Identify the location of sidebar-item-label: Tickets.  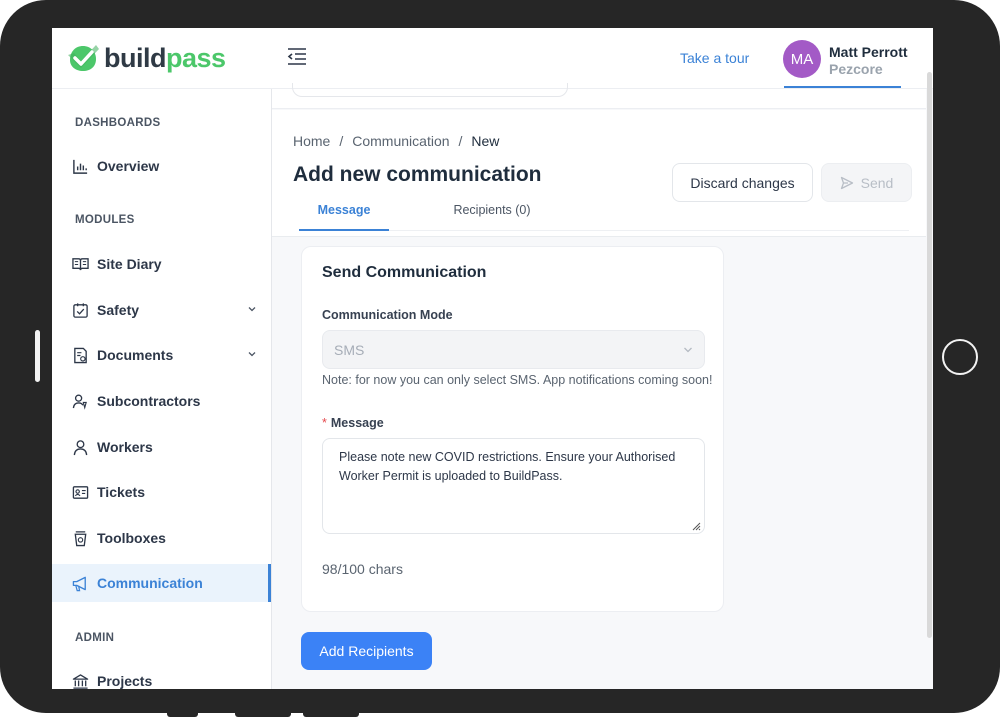
(121, 492).